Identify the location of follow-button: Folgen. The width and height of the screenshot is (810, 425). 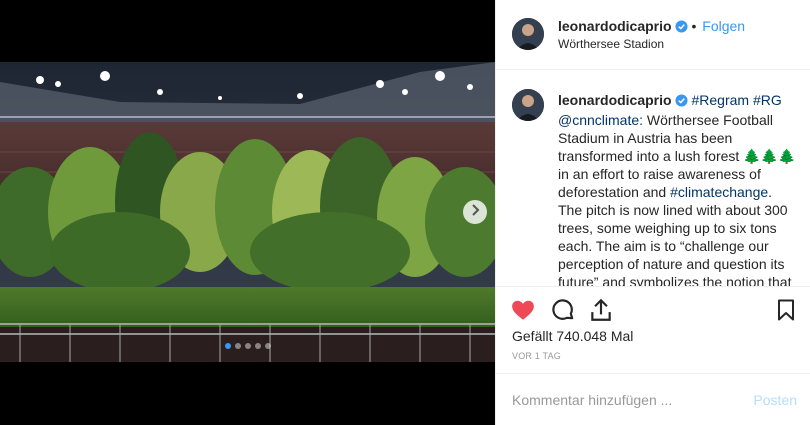
(723, 26).